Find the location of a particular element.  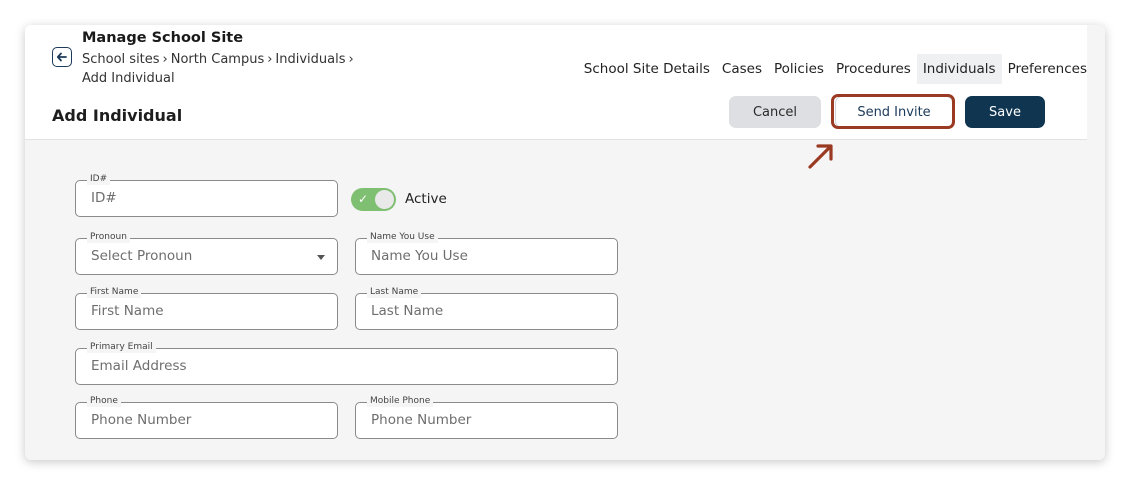

name-you-use-placeholder: Name You Use is located at coordinates (419, 256).